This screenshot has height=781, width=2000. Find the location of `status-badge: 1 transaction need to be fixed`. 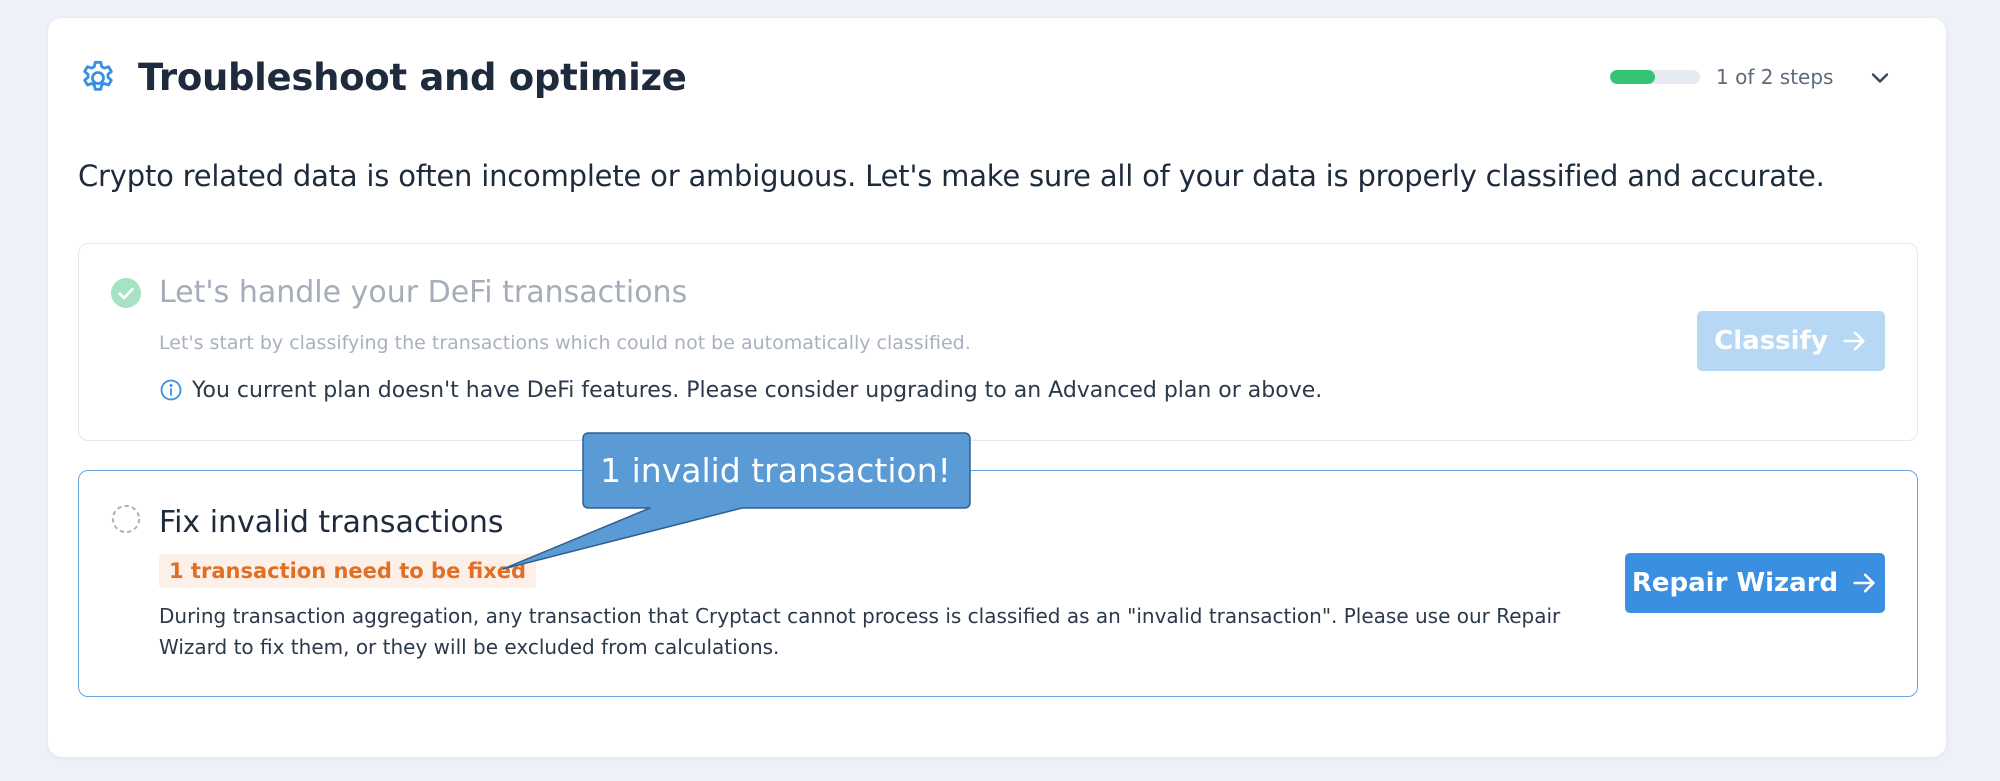

status-badge: 1 transaction need to be fixed is located at coordinates (348, 571).